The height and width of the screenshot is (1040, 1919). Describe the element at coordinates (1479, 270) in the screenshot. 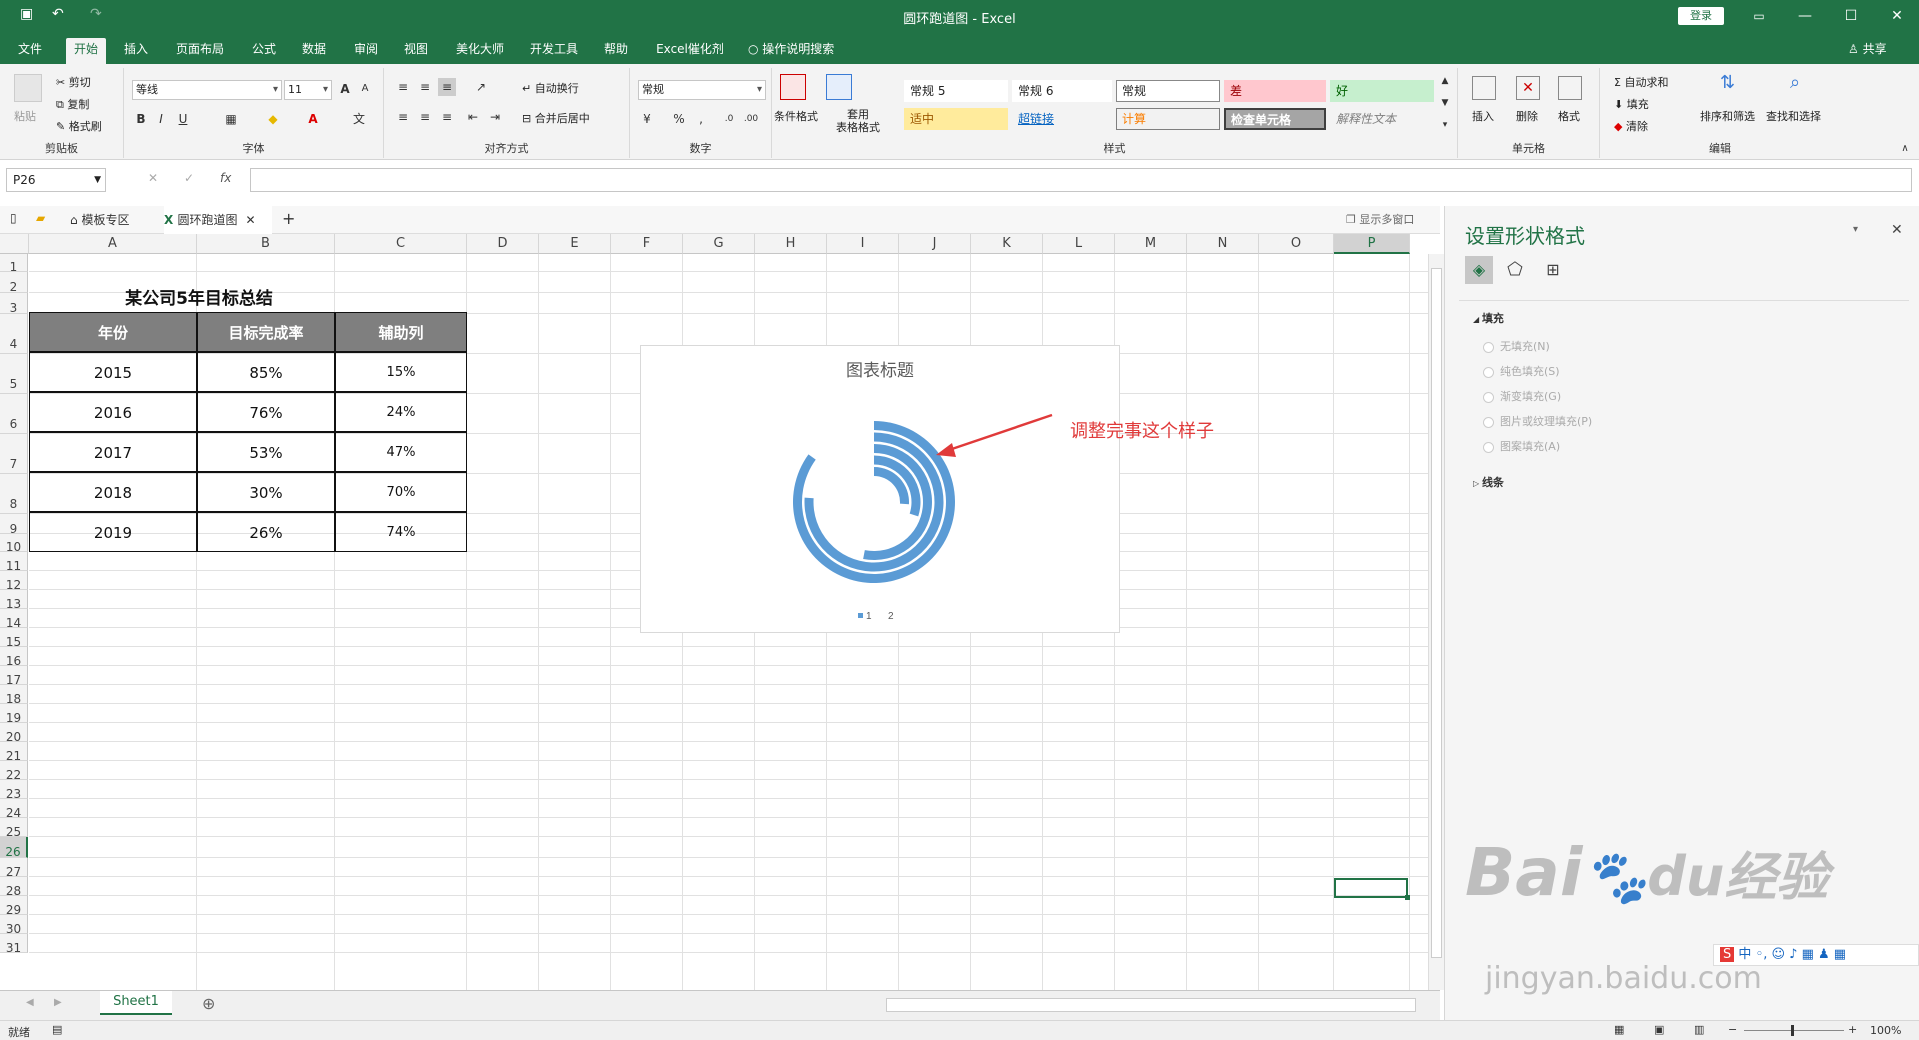

I see `fill-line-icon: ◈` at that location.